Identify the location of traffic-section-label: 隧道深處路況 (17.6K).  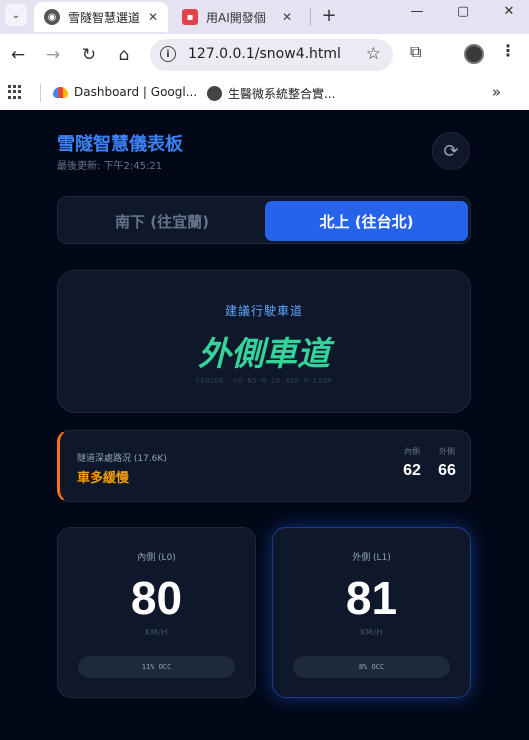
(122, 459).